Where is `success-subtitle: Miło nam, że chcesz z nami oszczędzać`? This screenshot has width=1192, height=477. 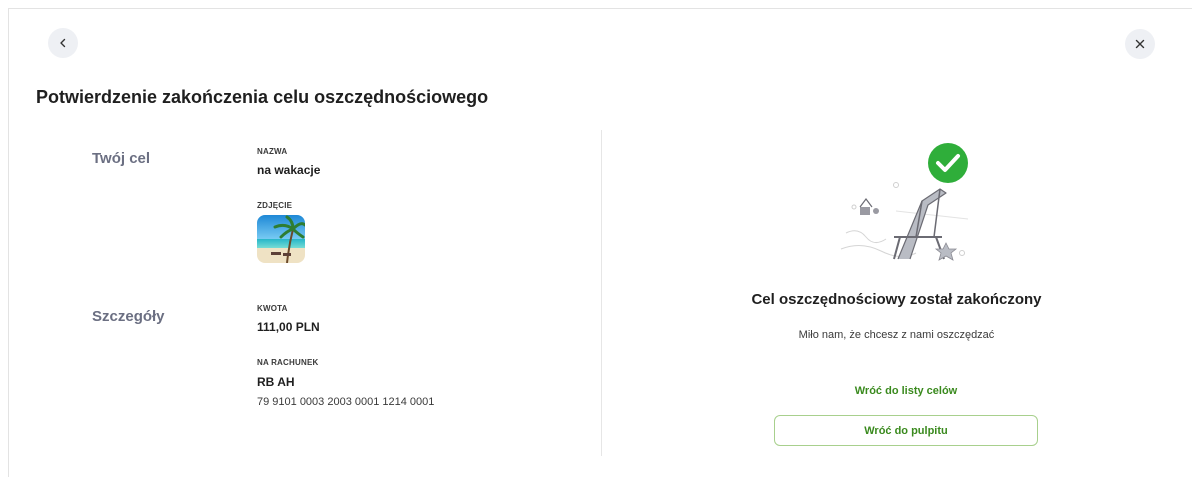
success-subtitle: Miło nam, że chcesz z nami oszczędzać is located at coordinates (896, 335).